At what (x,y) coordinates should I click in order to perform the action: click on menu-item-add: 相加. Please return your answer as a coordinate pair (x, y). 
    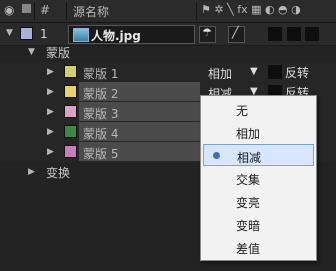
    Looking at the image, I should click on (258, 132).